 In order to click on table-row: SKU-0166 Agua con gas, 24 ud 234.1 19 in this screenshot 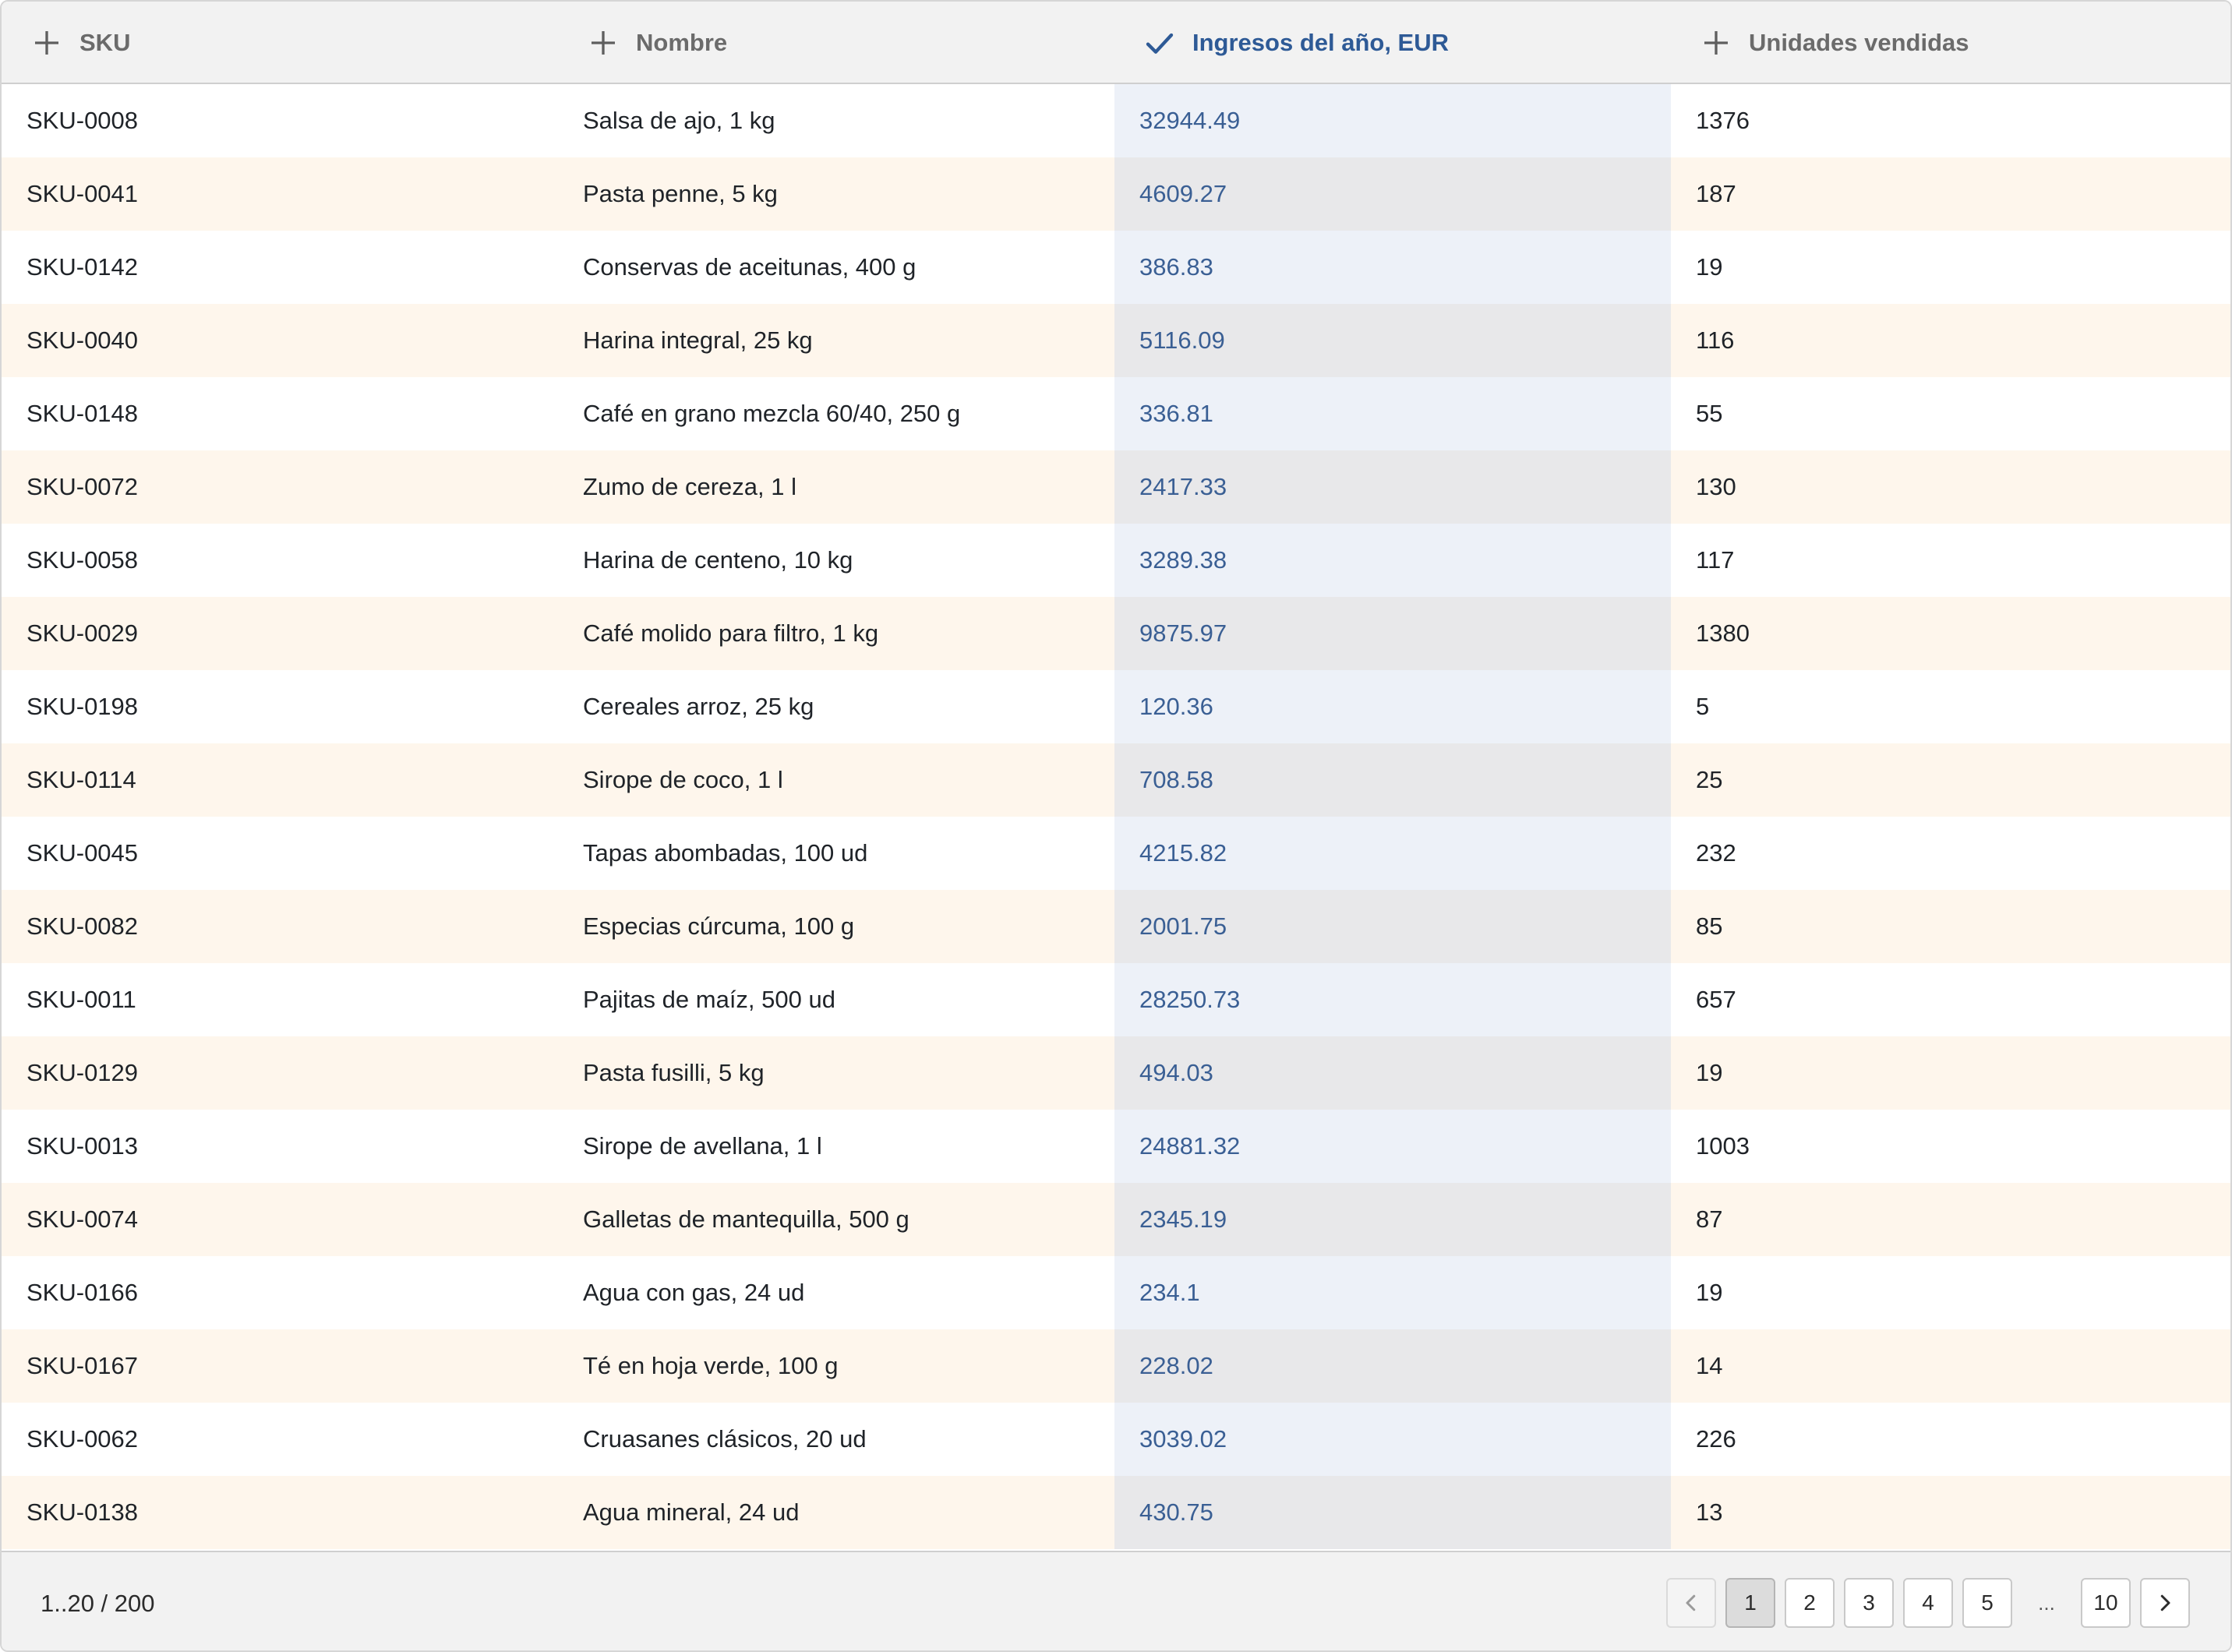, I will do `click(1116, 1293)`.